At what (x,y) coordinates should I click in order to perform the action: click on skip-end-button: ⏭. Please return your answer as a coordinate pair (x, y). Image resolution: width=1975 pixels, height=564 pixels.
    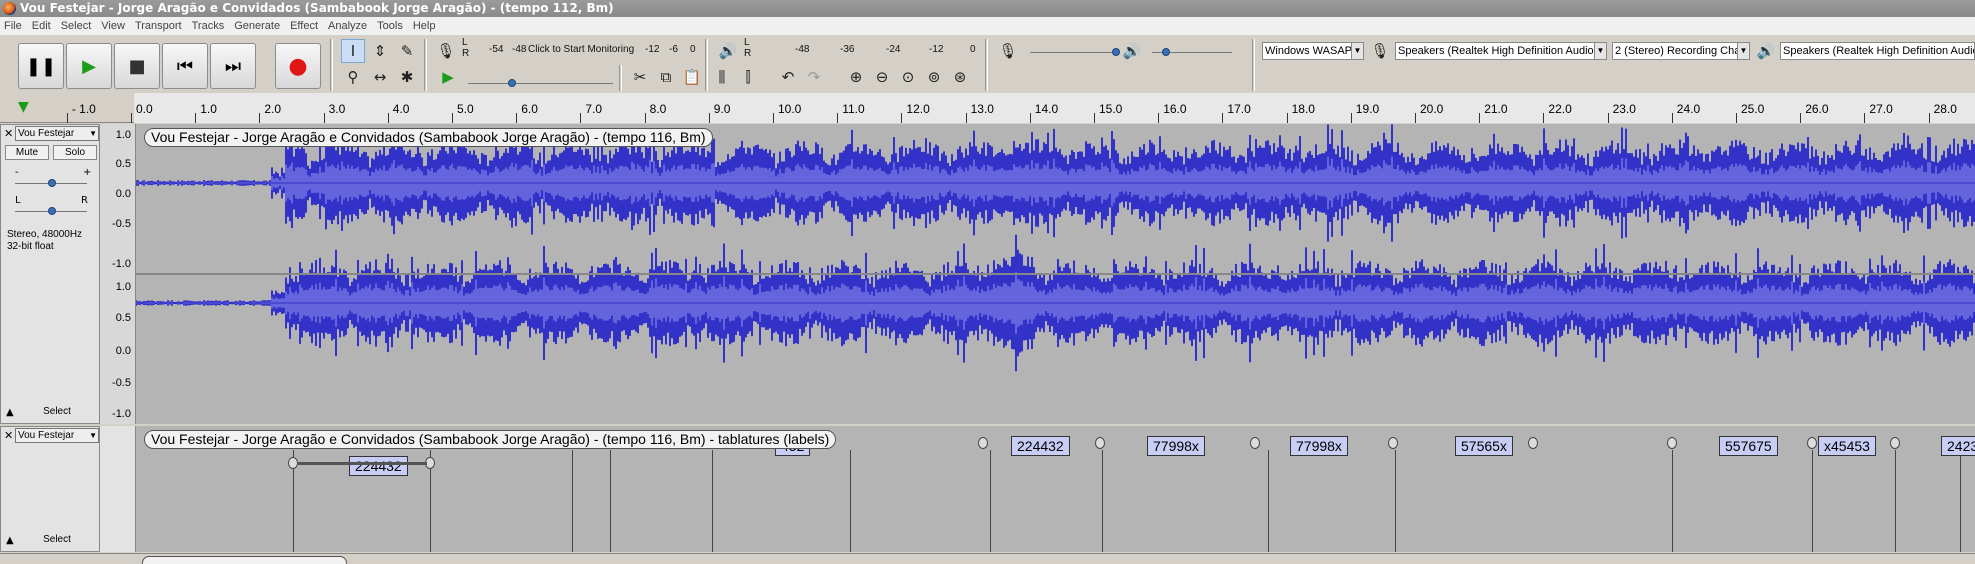
    Looking at the image, I should click on (233, 66).